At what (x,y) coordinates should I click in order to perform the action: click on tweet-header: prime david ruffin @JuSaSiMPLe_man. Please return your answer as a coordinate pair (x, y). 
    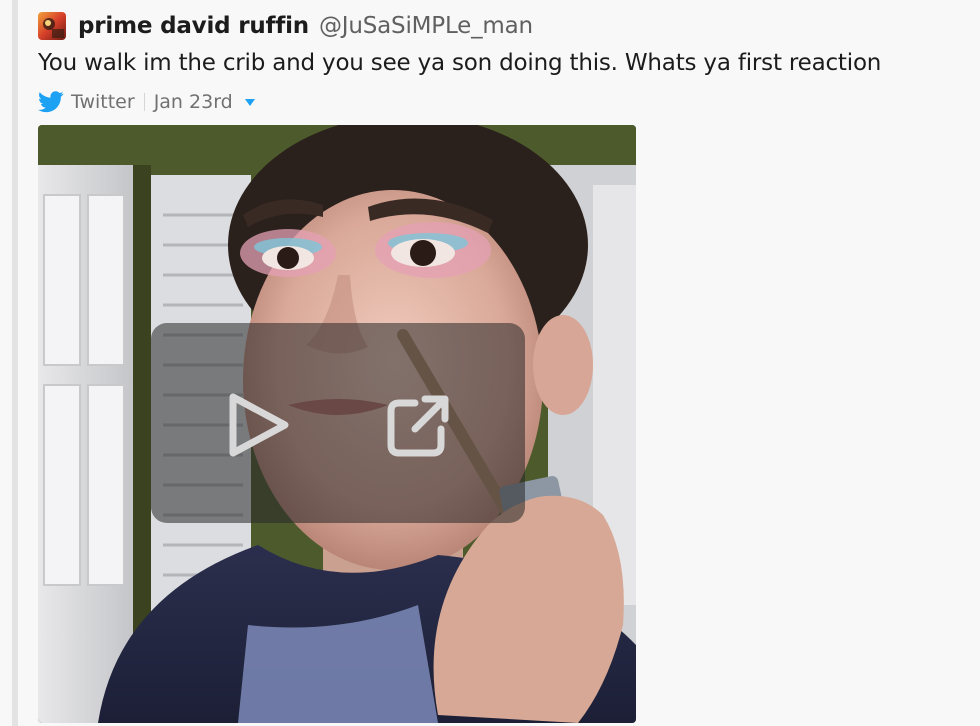
    Looking at the image, I should click on (285, 26).